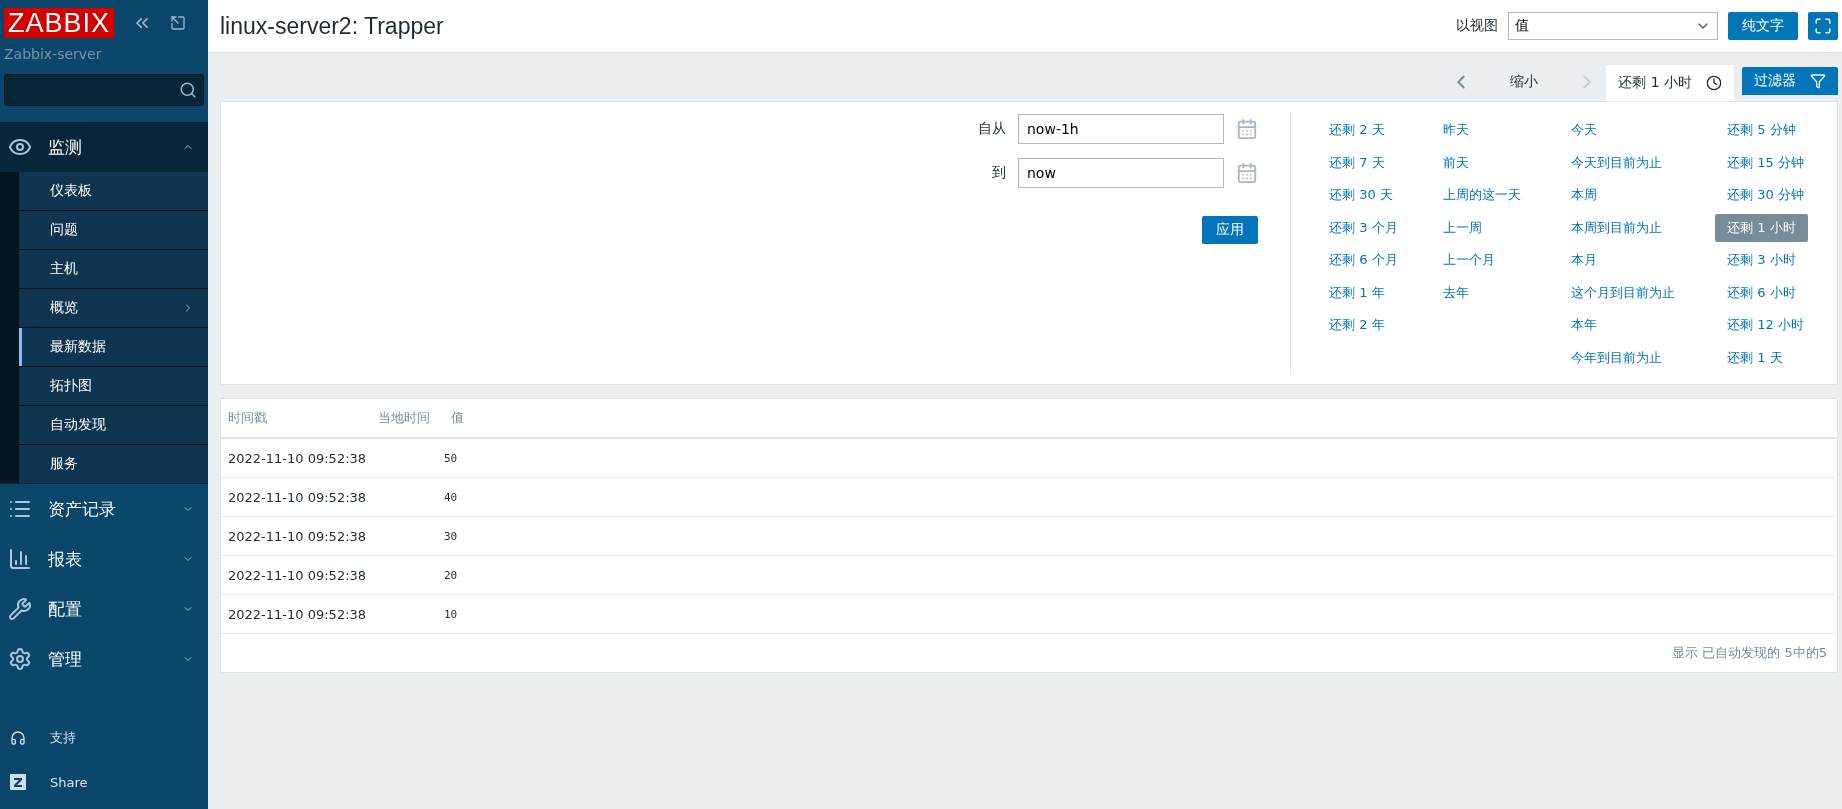 Image resolution: width=1842 pixels, height=809 pixels. What do you see at coordinates (18, 738) in the screenshot?
I see `headset-icon` at bounding box center [18, 738].